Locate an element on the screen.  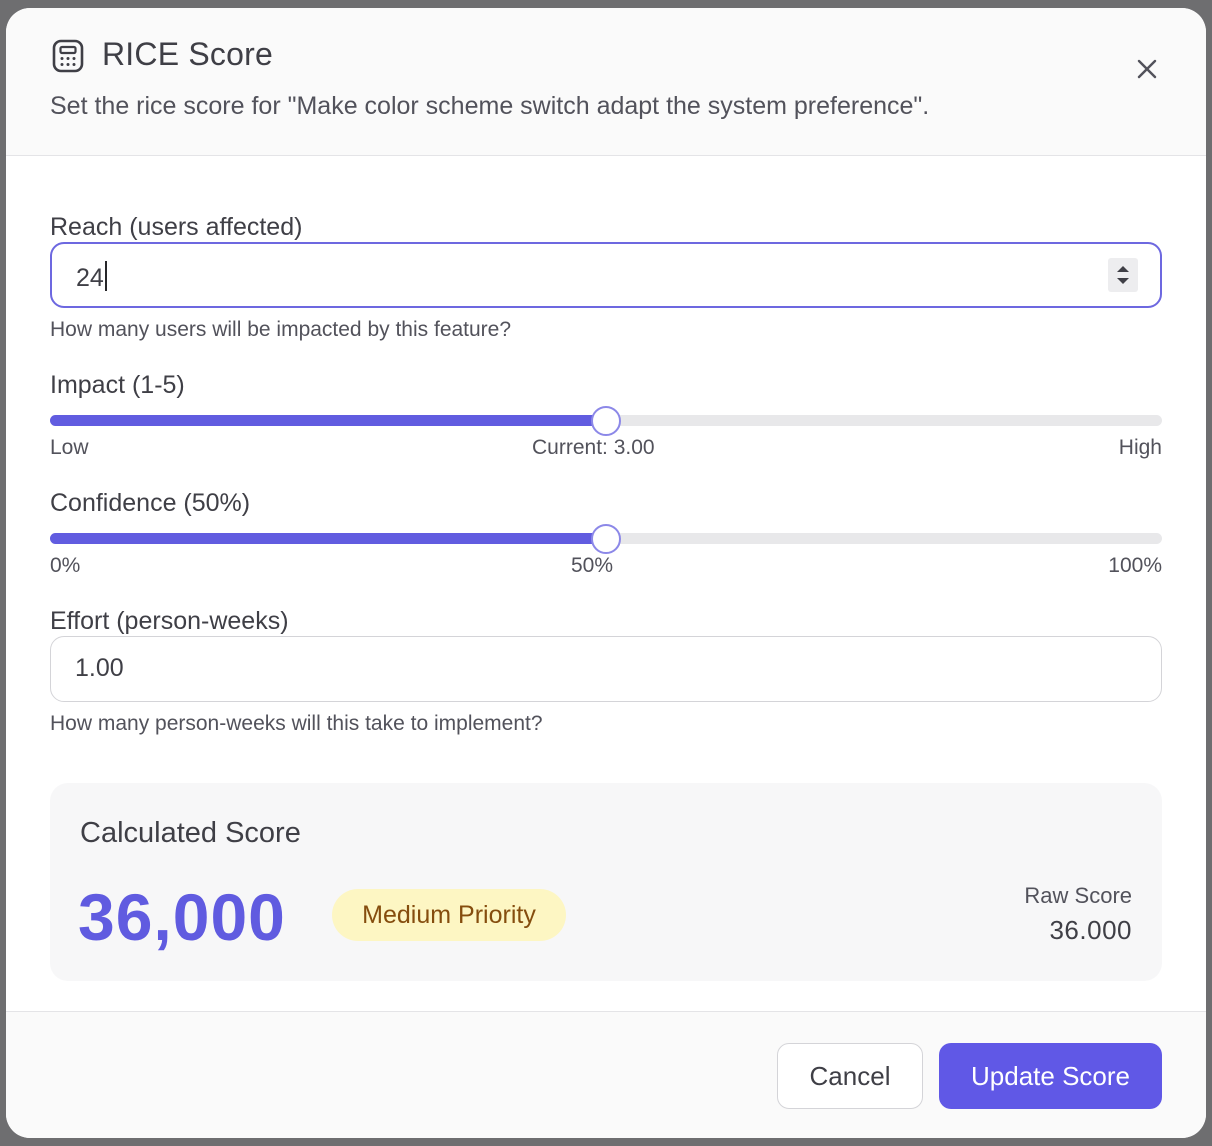
close-button is located at coordinates (1147, 69).